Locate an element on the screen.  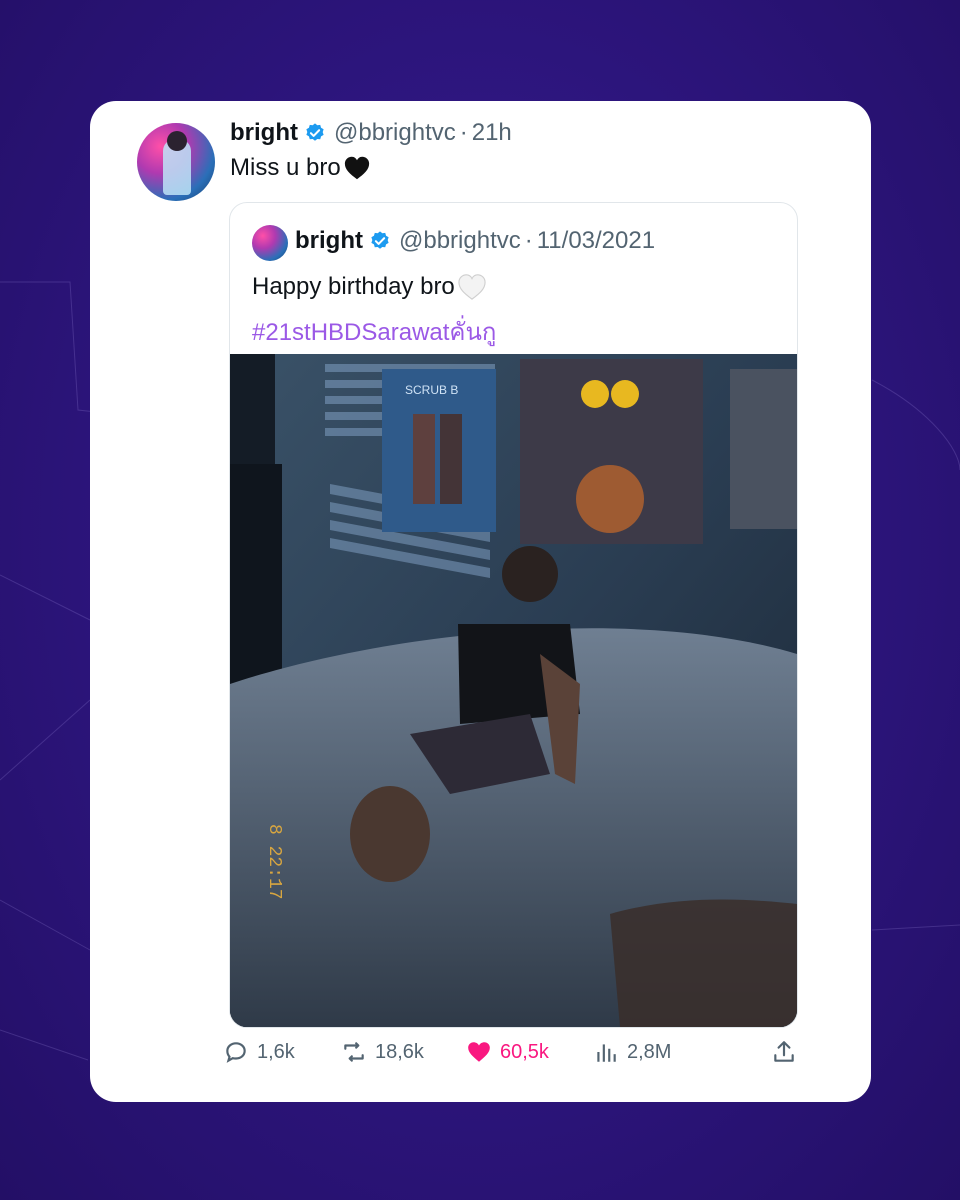
tweet-actions: 1,6k 18,6k 60,5k 2,8M is located at coordinates (510, 1056).